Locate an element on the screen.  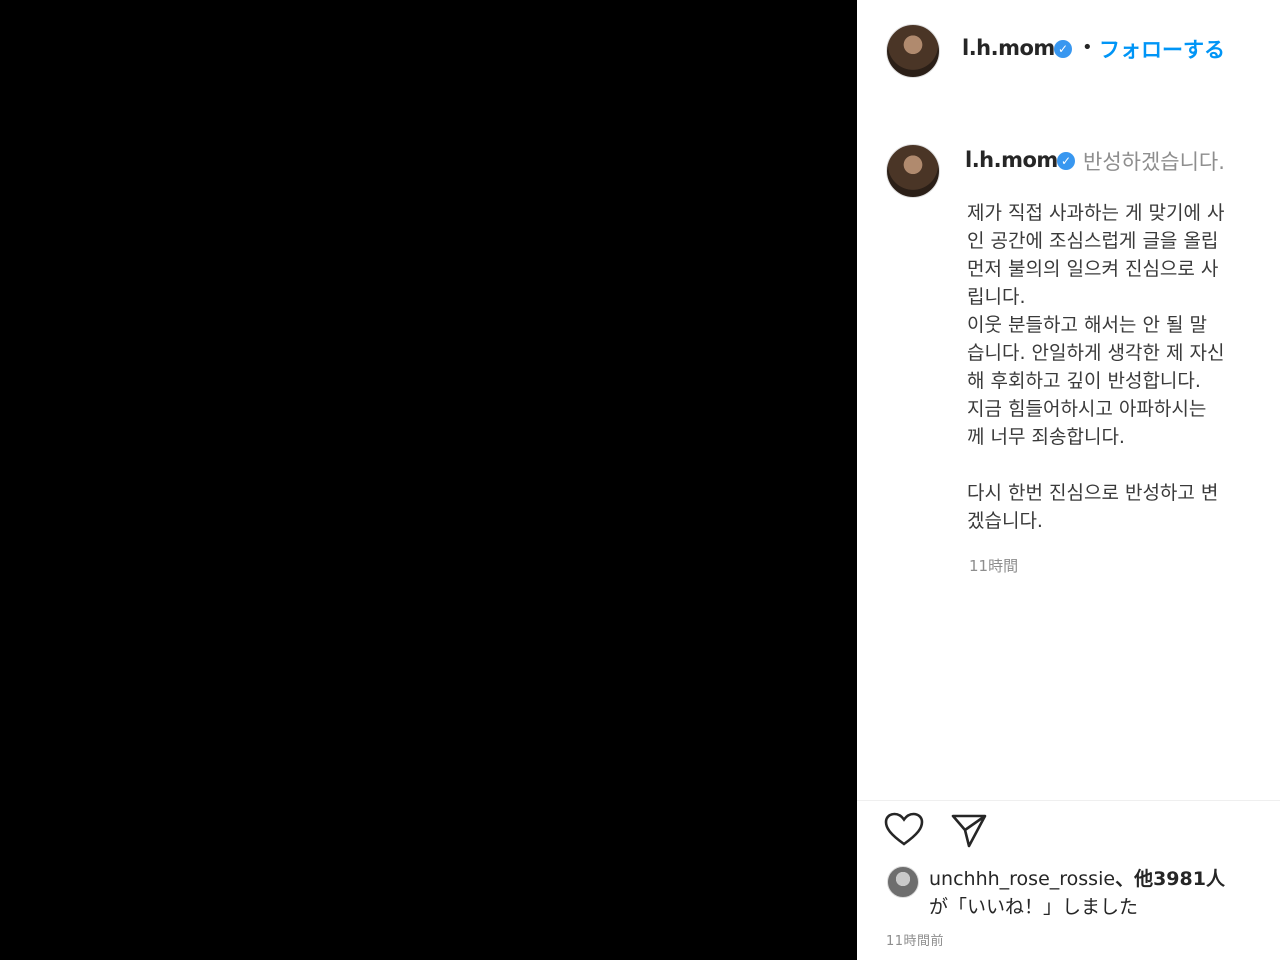
follow-button: フォローする is located at coordinates (1162, 49).